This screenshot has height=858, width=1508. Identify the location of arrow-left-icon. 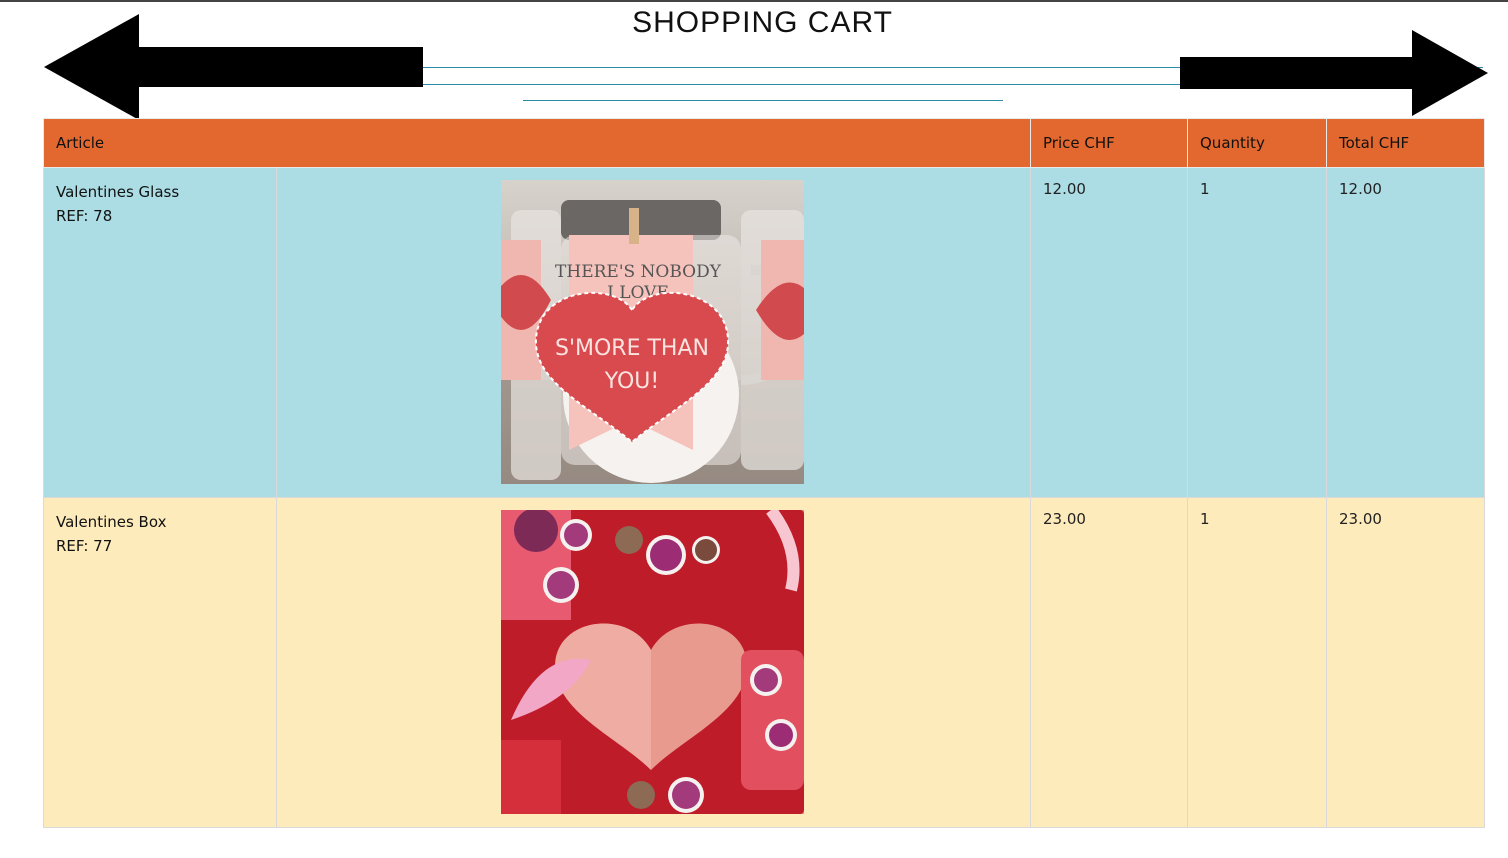
(234, 69).